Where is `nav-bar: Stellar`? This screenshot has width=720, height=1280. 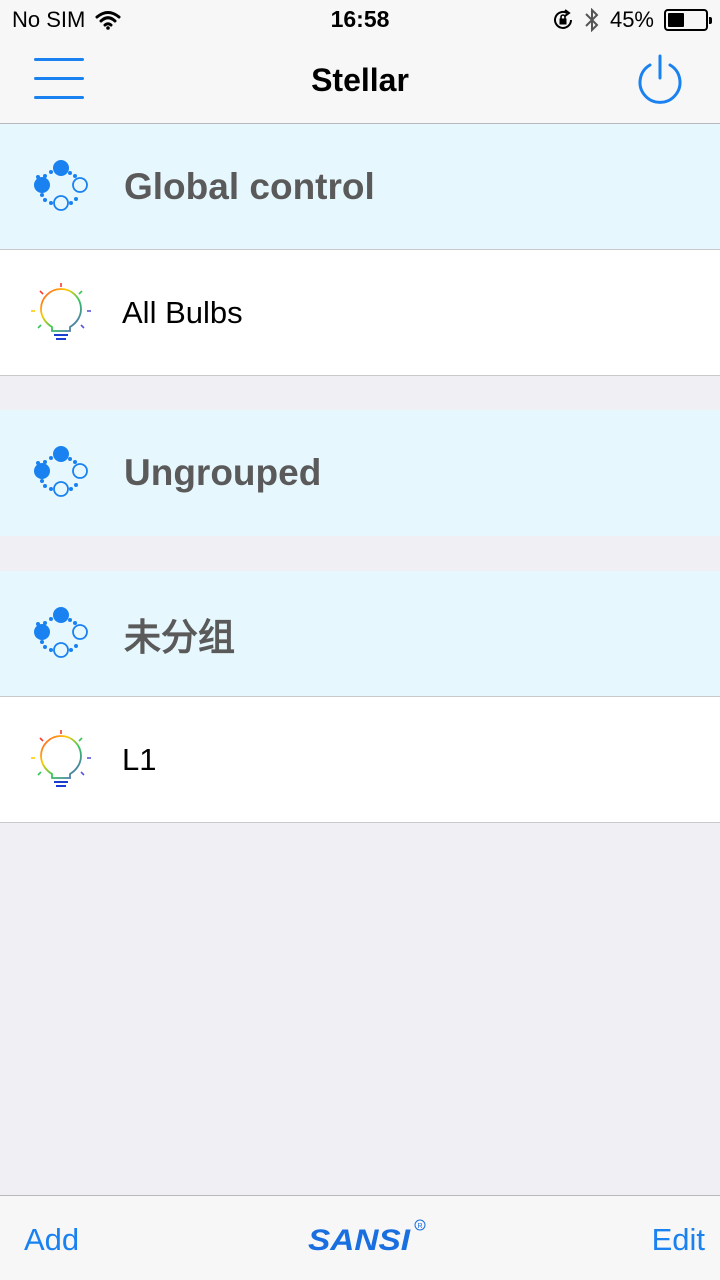
nav-bar: Stellar is located at coordinates (360, 82).